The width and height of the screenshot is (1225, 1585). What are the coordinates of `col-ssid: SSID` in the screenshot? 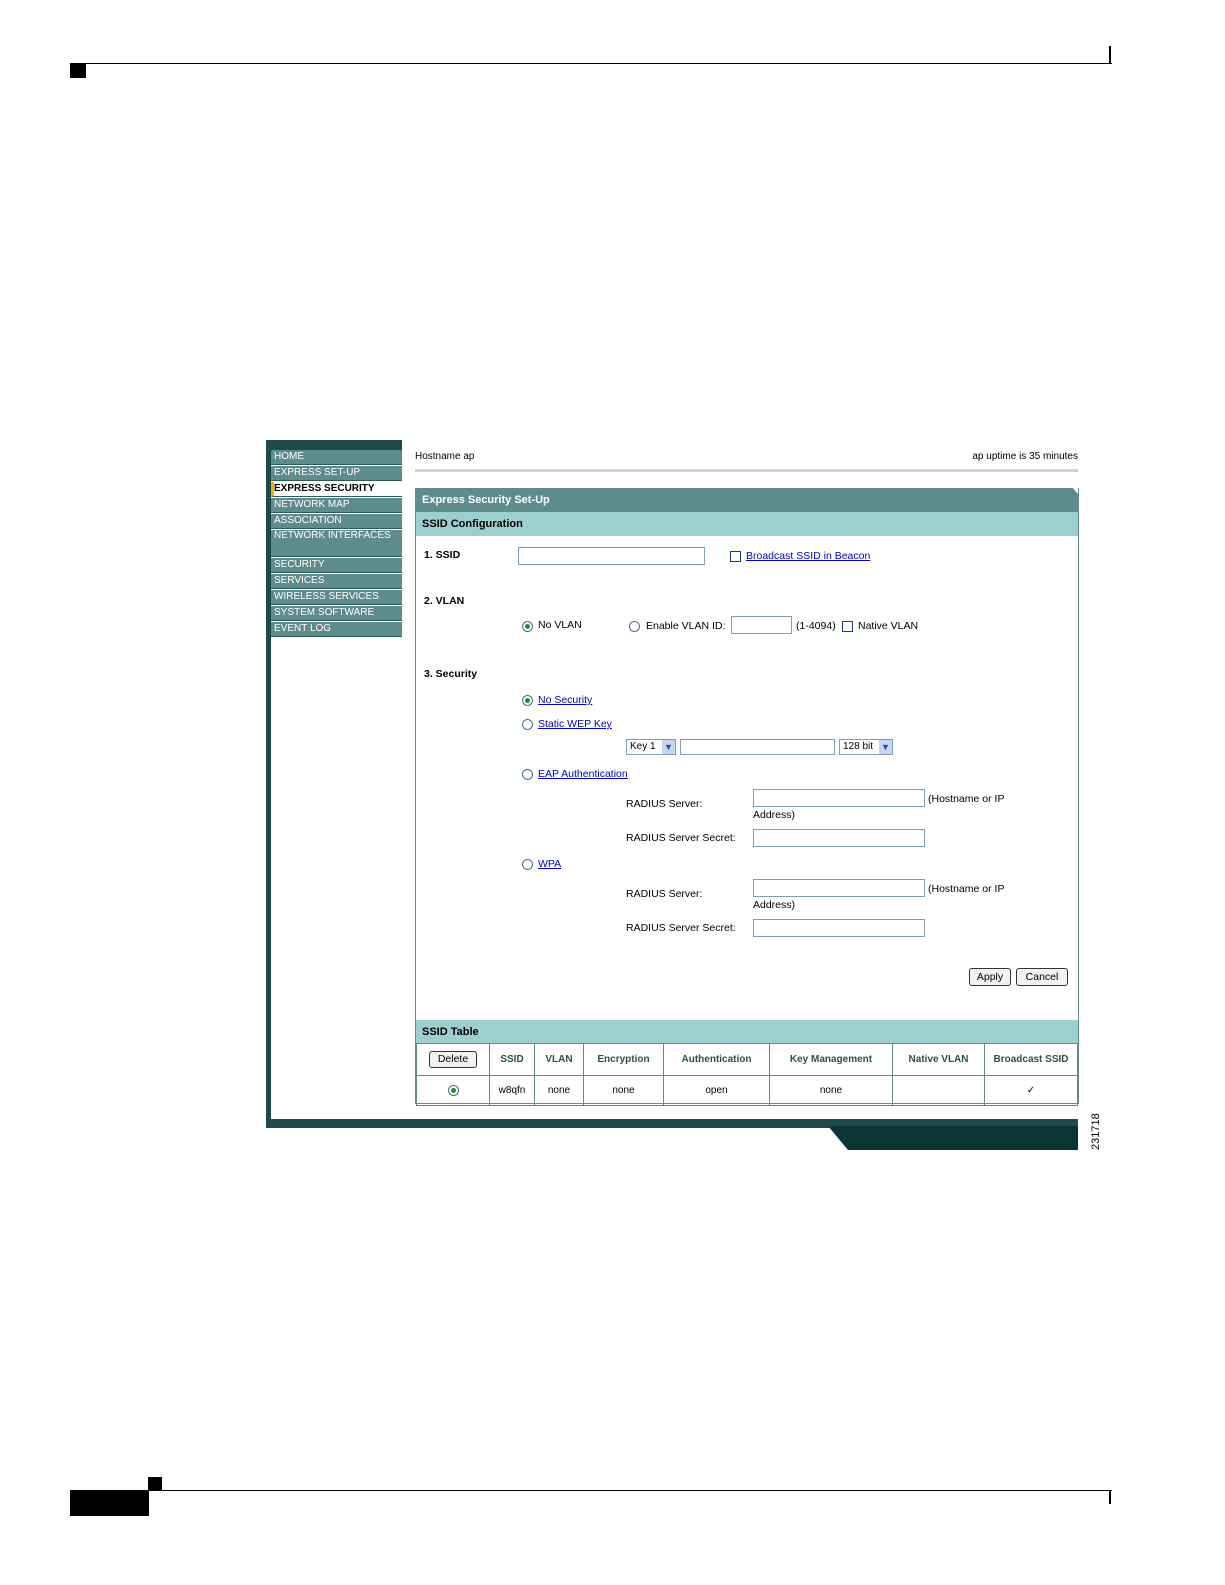 It's located at (512, 1059).